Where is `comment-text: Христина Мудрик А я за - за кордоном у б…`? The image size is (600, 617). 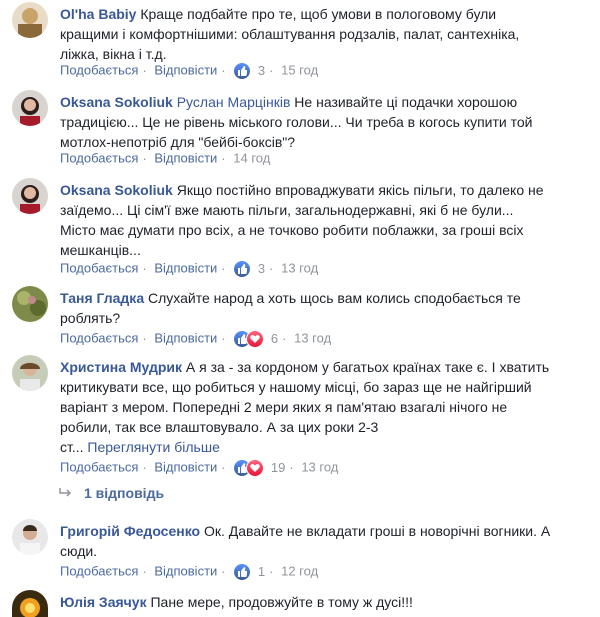
comment-text: Христина Мудрик А я за - за кордоном у б… is located at coordinates (305, 407).